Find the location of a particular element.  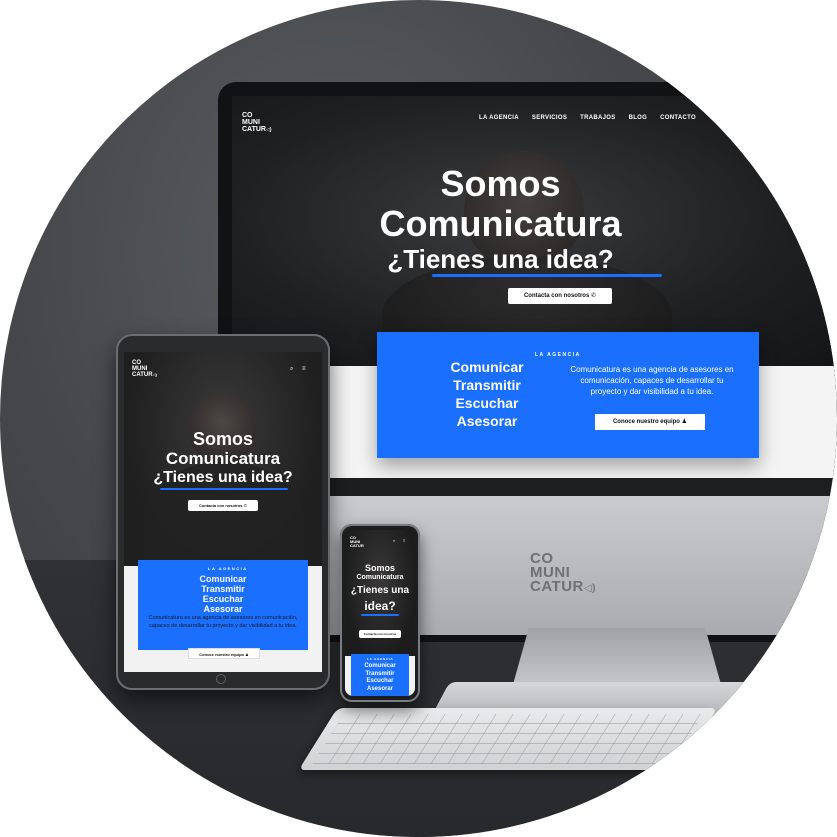

tablet-contact-button: Contacta con nosotros ✆ is located at coordinates (223, 505).